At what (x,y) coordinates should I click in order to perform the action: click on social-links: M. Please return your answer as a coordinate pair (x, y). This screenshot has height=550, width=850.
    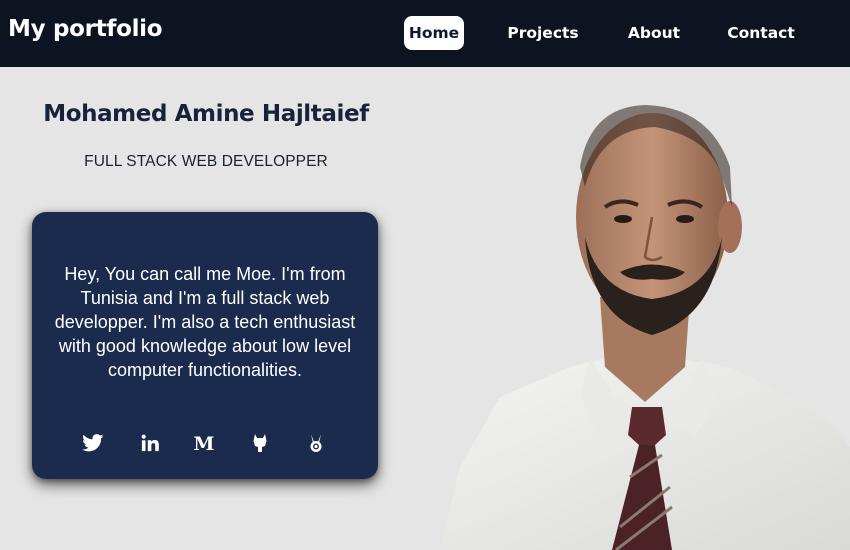
    Looking at the image, I should click on (205, 443).